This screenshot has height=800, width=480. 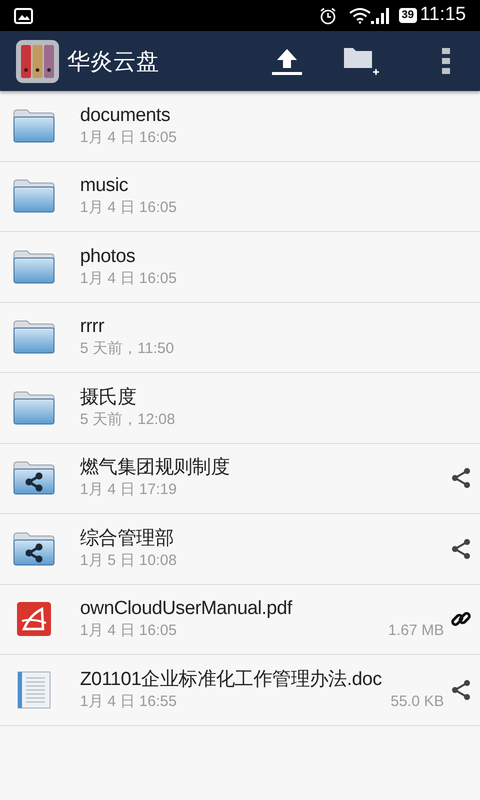 I want to click on file-row: rrrr 5 天前，11:50, so click(x=240, y=337).